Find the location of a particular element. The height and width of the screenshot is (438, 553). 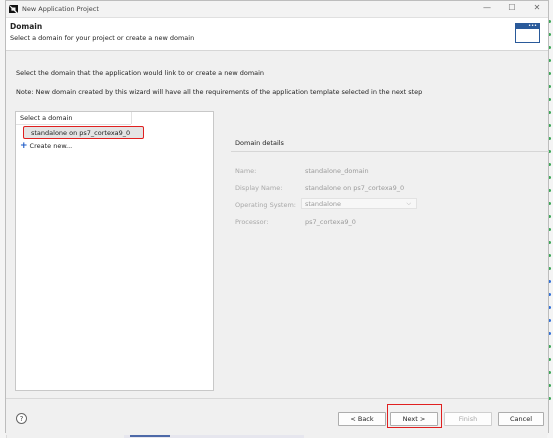

domain-list-header: Select a domain is located at coordinates (73, 118).